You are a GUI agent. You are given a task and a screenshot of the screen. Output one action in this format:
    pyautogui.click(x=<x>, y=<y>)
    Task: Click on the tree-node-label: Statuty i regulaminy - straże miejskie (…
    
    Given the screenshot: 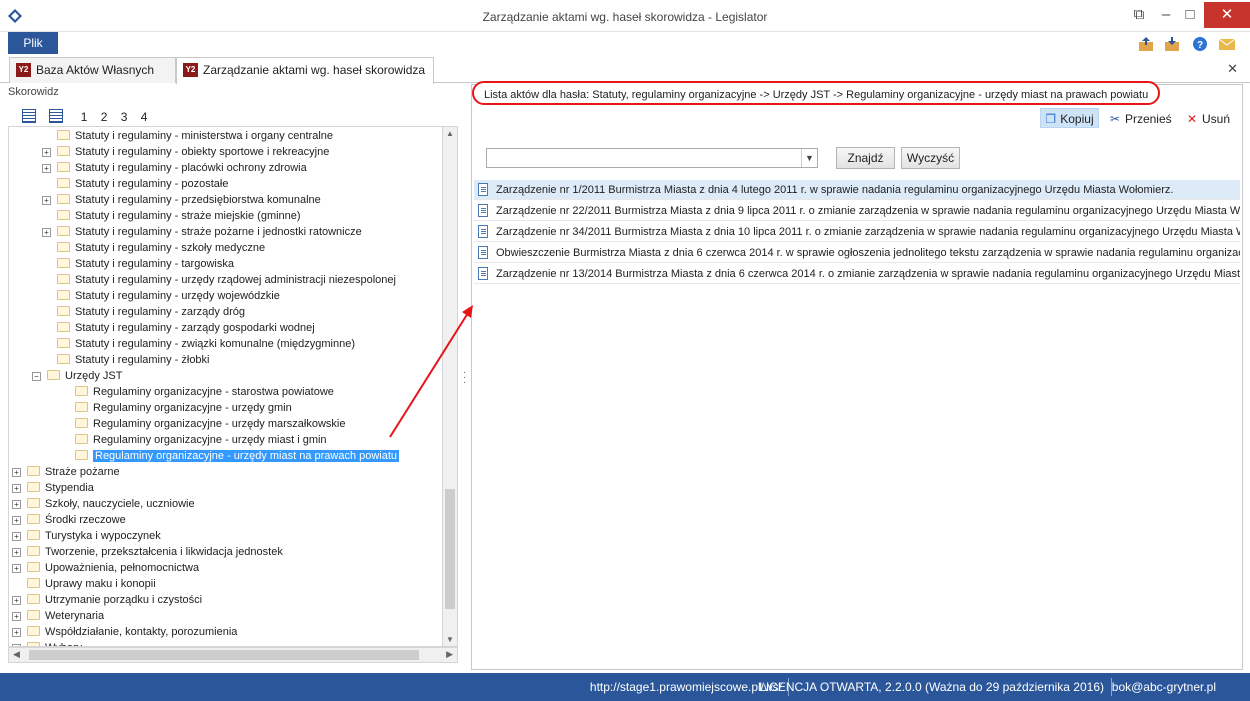 What is the action you would take?
    pyautogui.click(x=188, y=216)
    